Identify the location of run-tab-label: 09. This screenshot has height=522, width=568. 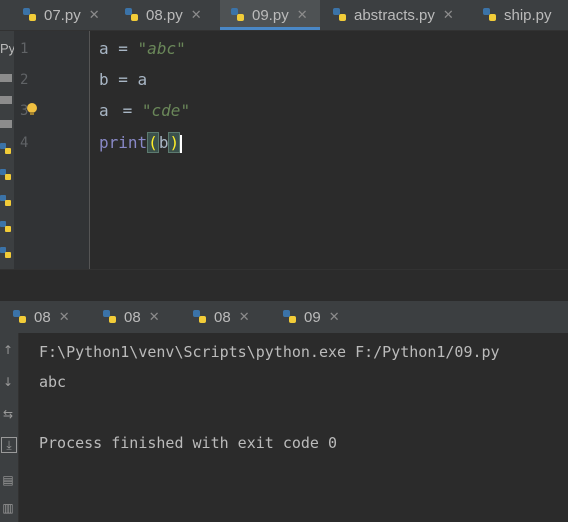
(312, 317).